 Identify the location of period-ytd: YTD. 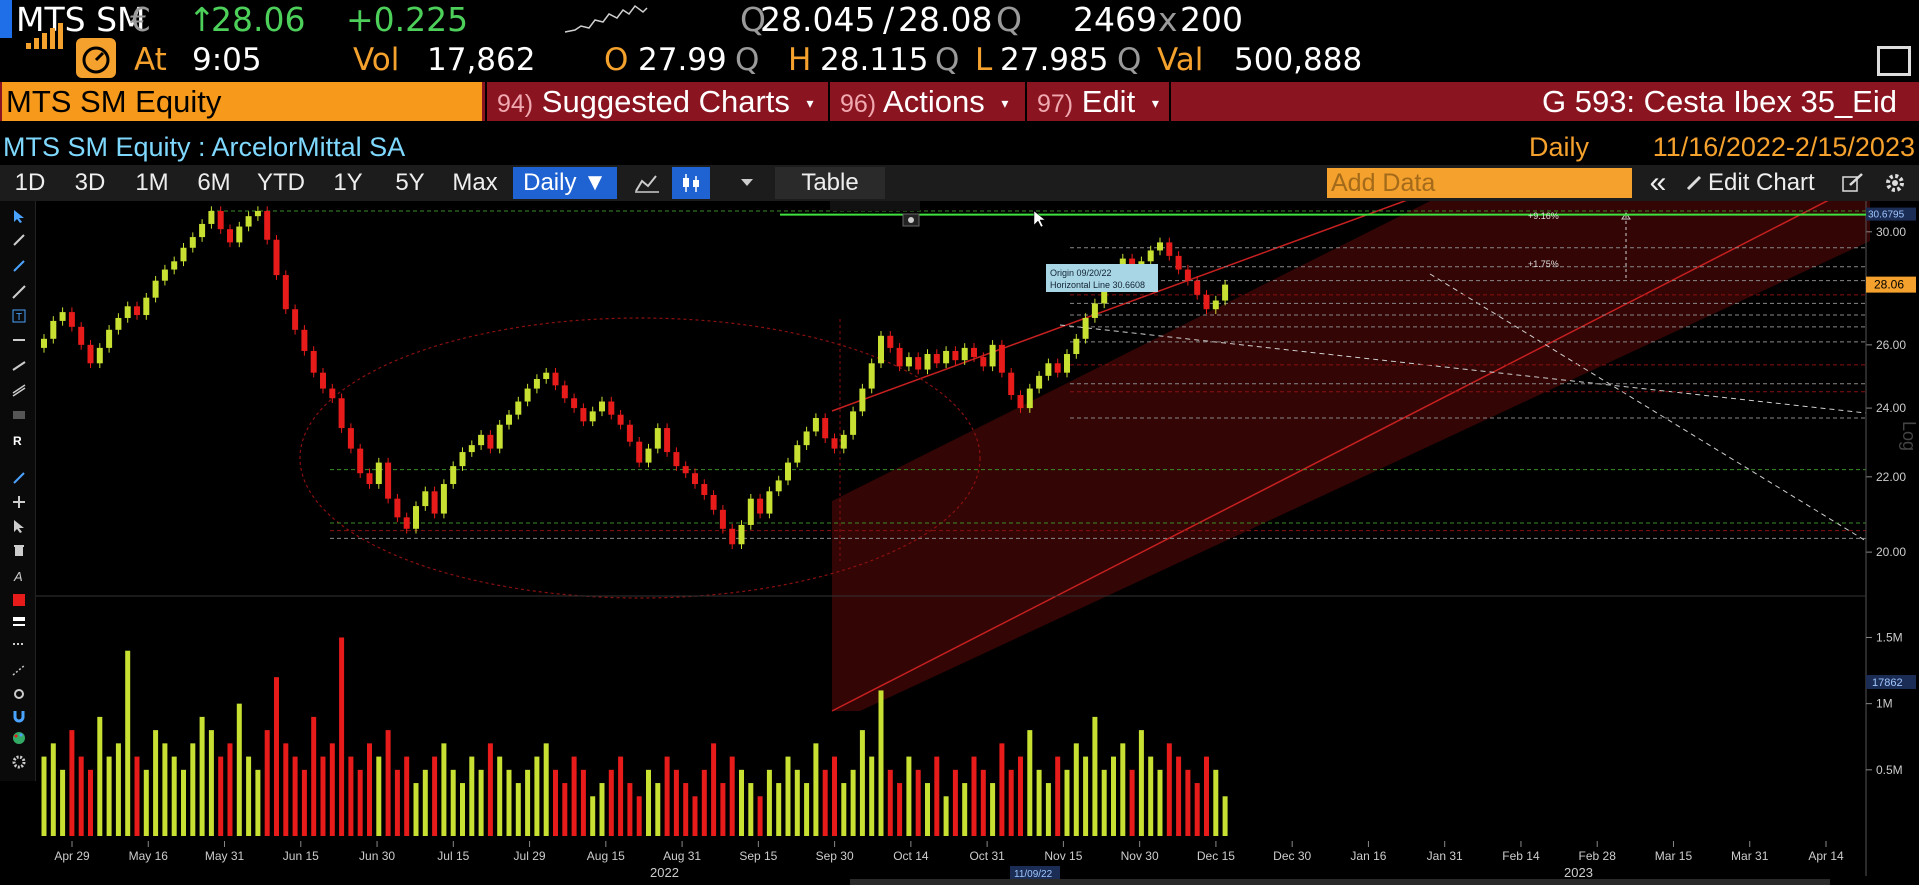
(281, 183).